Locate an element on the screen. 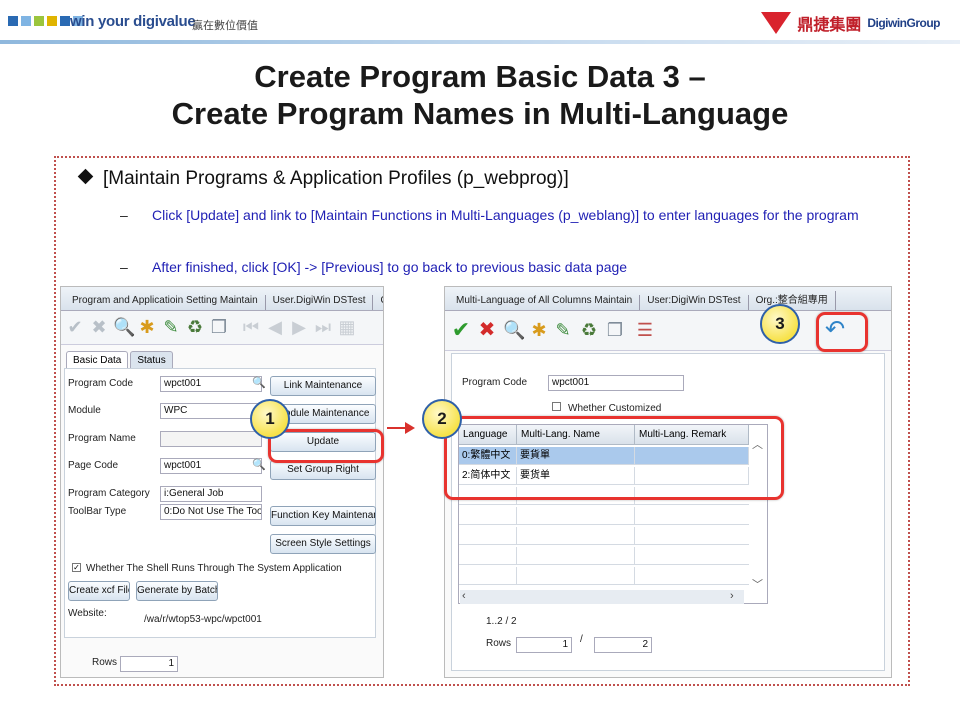 This screenshot has width=960, height=720. right-program-code-label: Program Code is located at coordinates (495, 382).